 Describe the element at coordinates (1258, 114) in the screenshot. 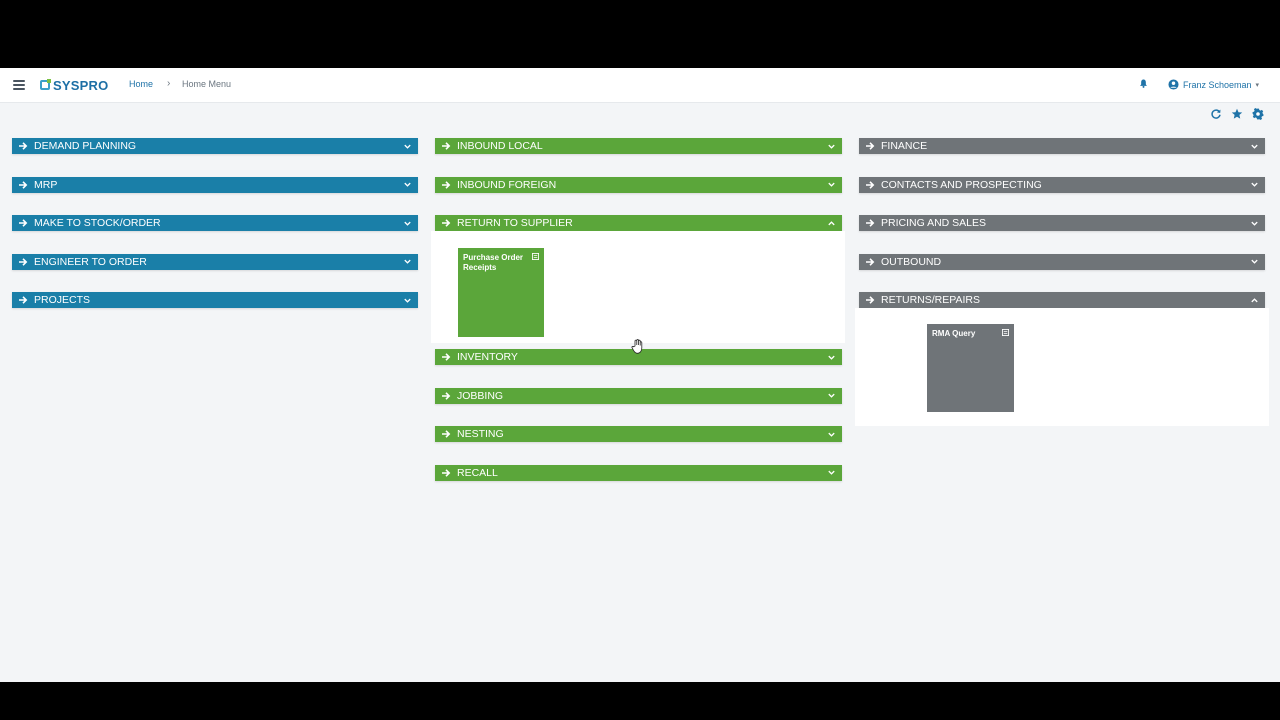

I see `gear-icon` at that location.